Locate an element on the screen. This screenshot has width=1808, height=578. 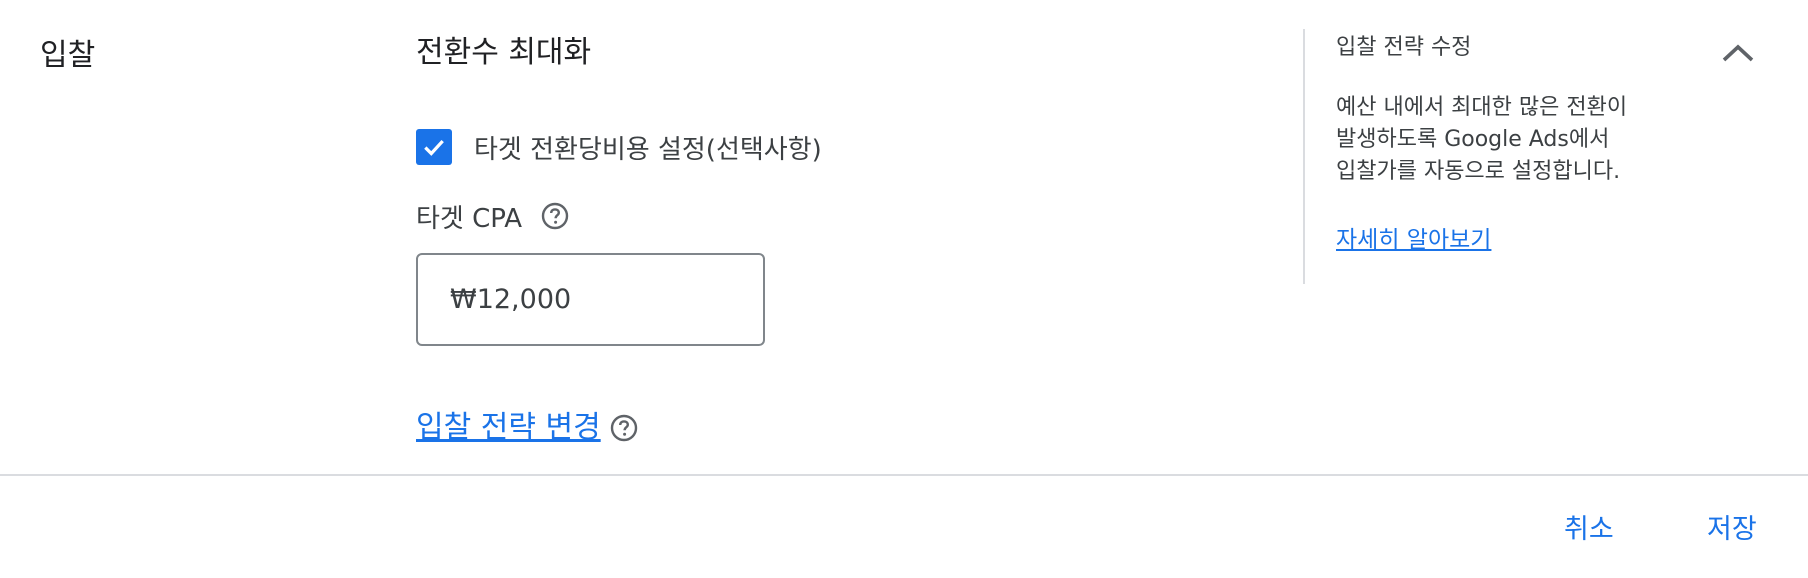
description-line: 입찰가를 자동으로 설정합니다. is located at coordinates (1478, 171).